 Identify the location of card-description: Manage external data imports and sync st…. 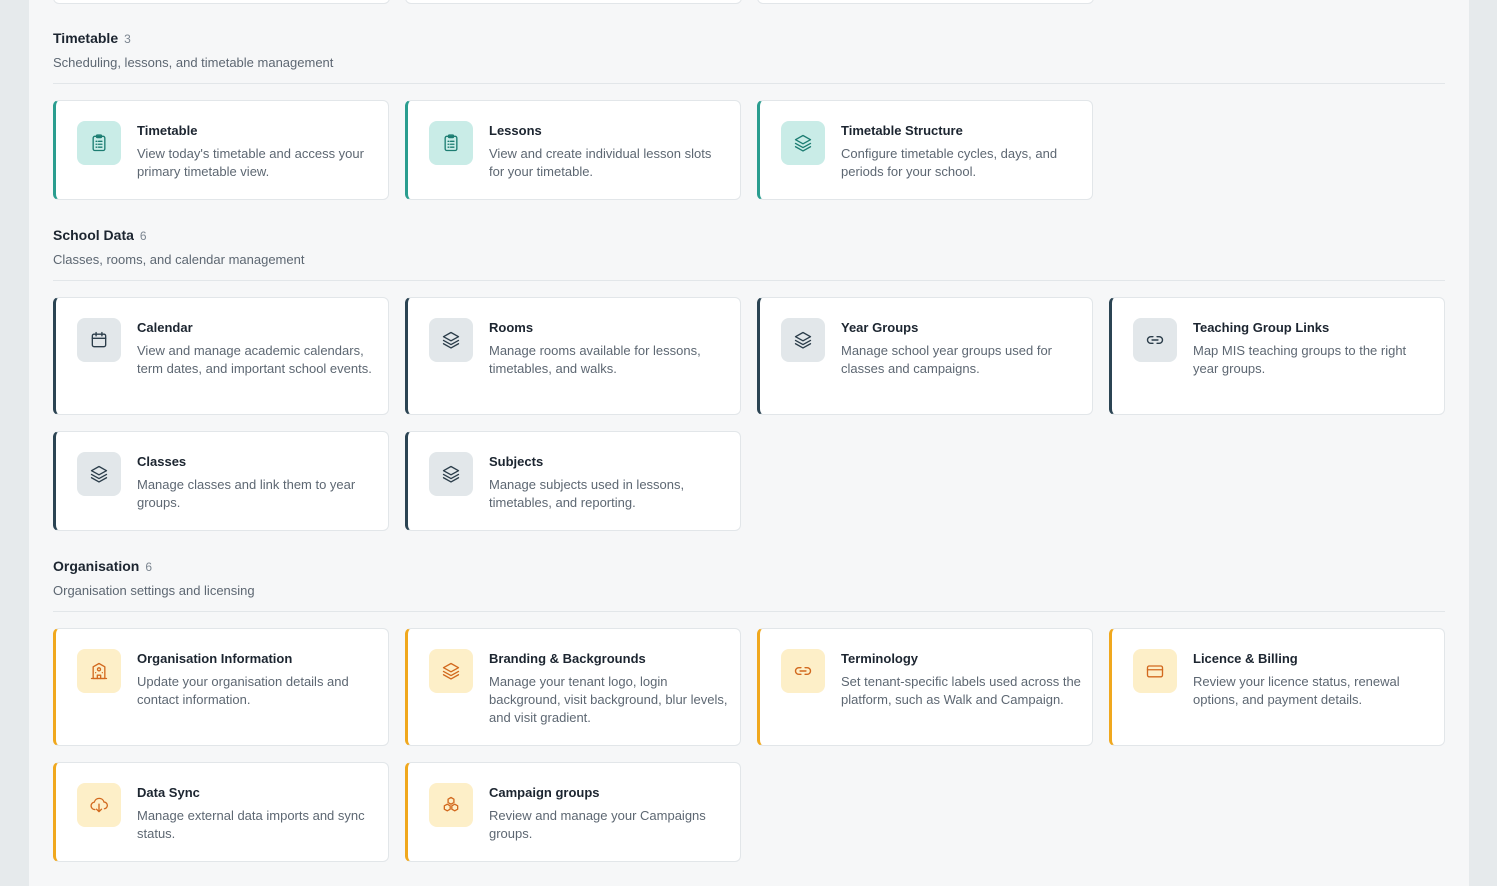
(251, 824).